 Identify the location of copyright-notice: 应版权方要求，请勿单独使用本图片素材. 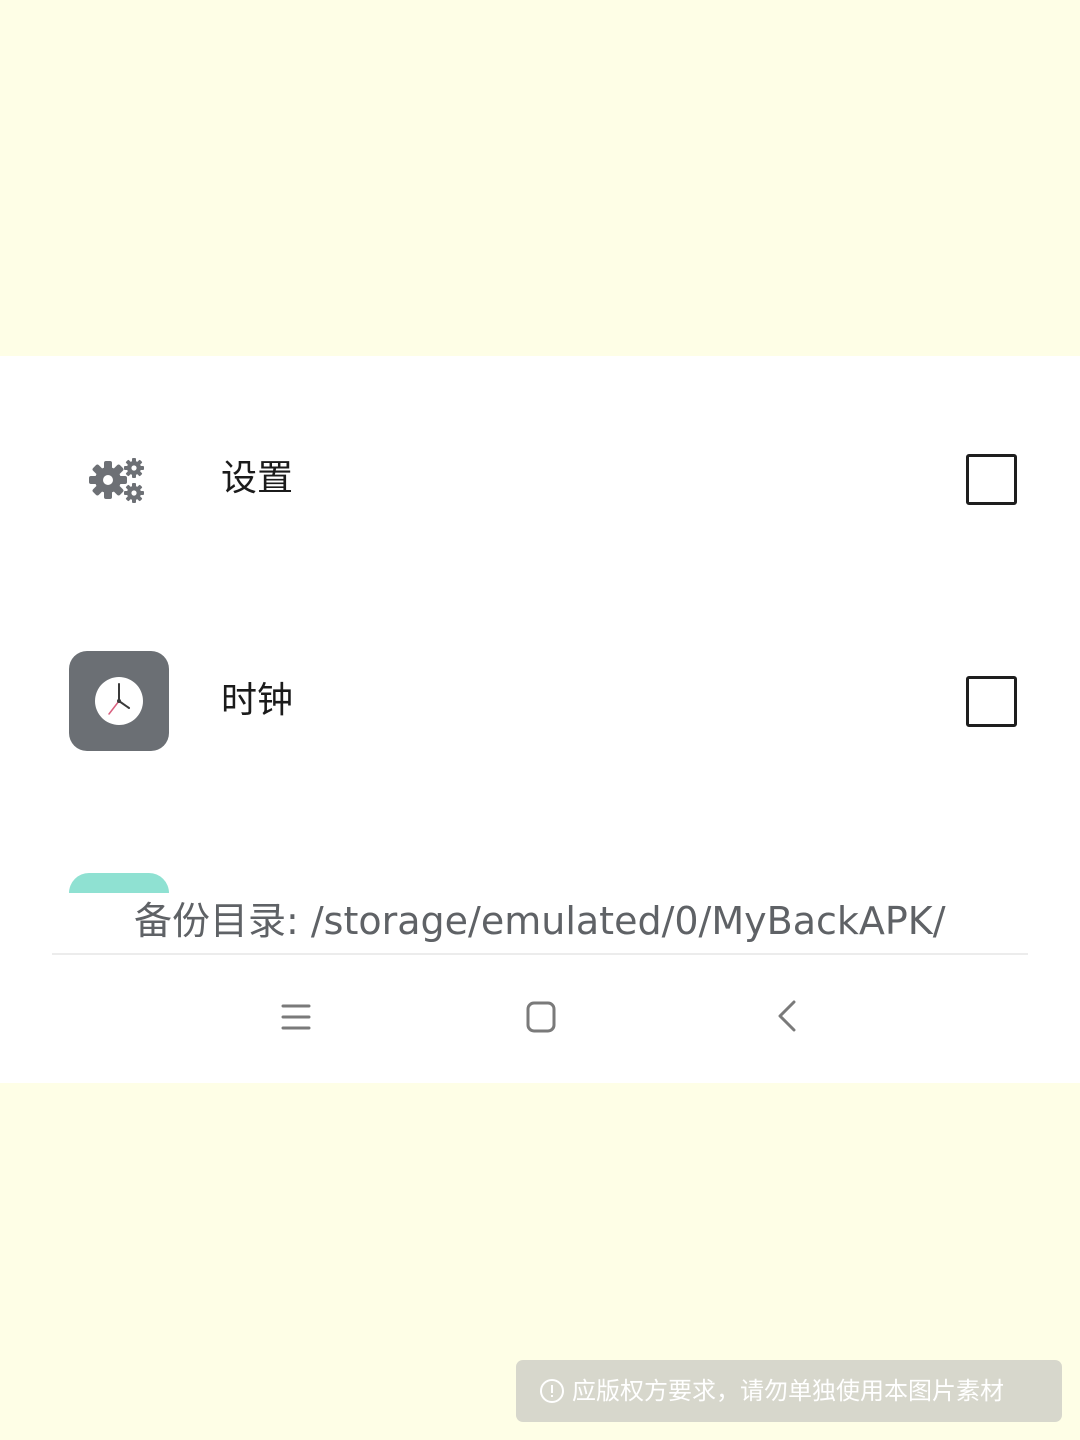
(789, 1391).